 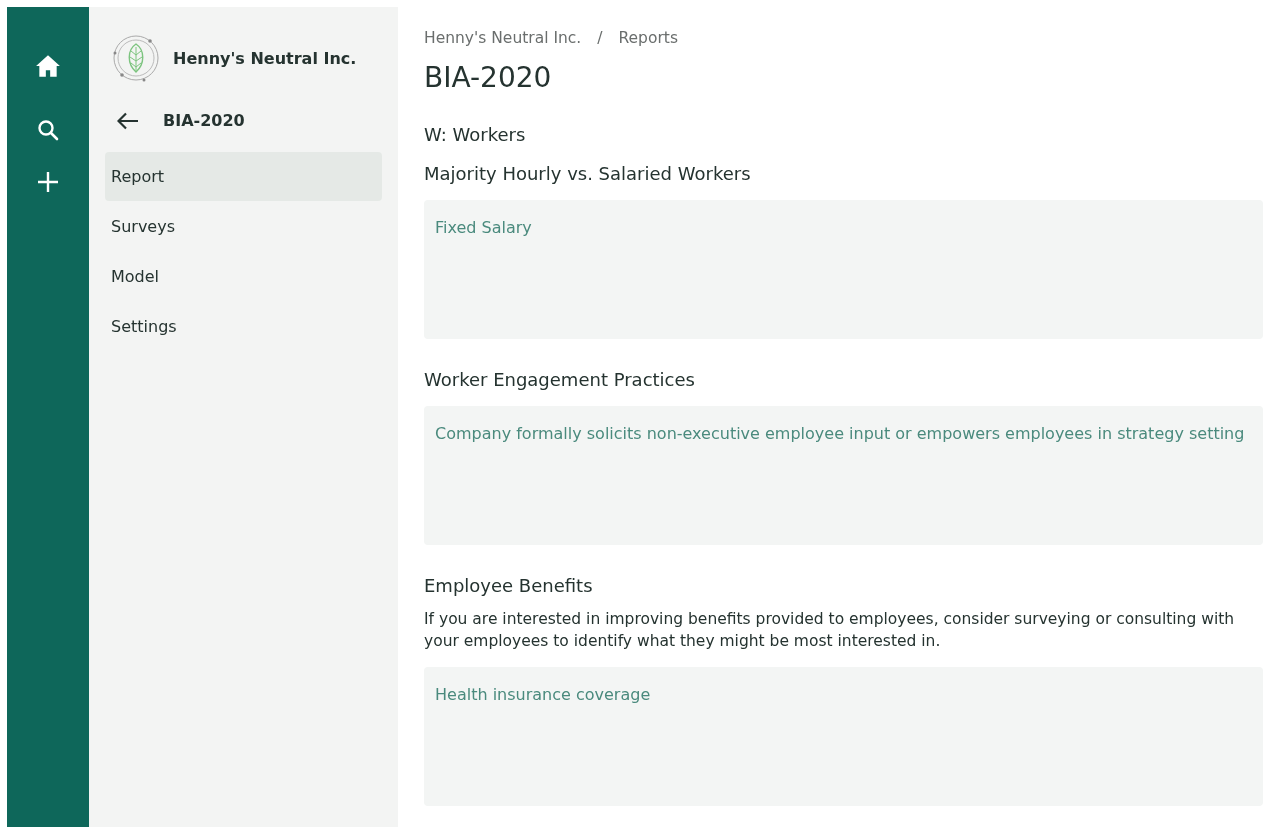 I want to click on sidebar-item: Report, so click(x=243, y=176).